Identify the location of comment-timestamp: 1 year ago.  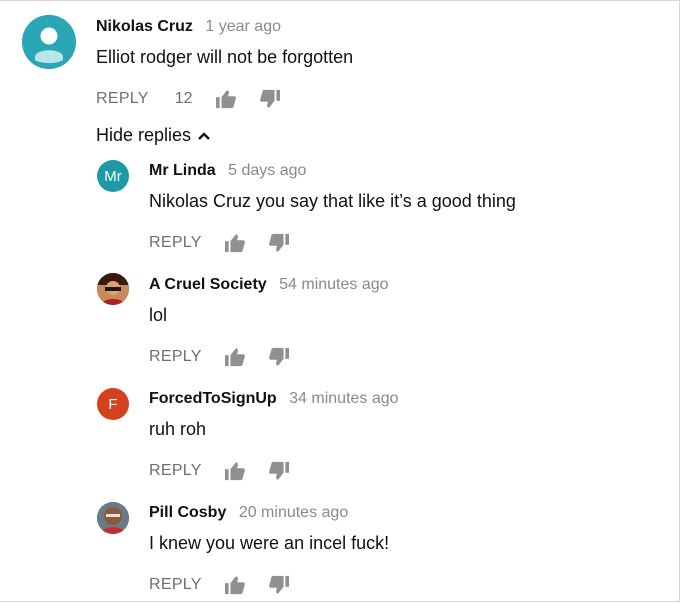
(243, 26).